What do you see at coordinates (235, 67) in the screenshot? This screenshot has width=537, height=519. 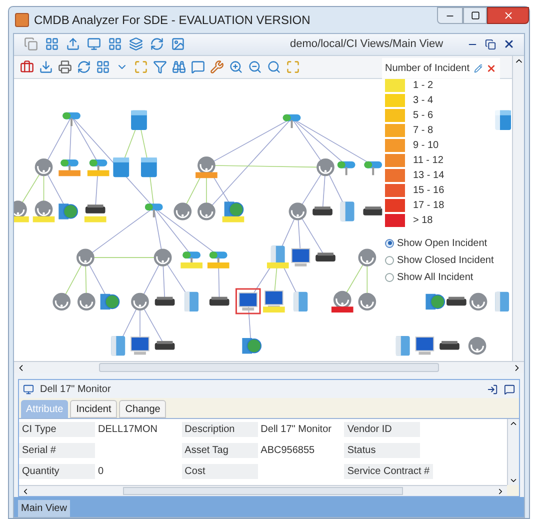 I see `zoom-in-icon` at bounding box center [235, 67].